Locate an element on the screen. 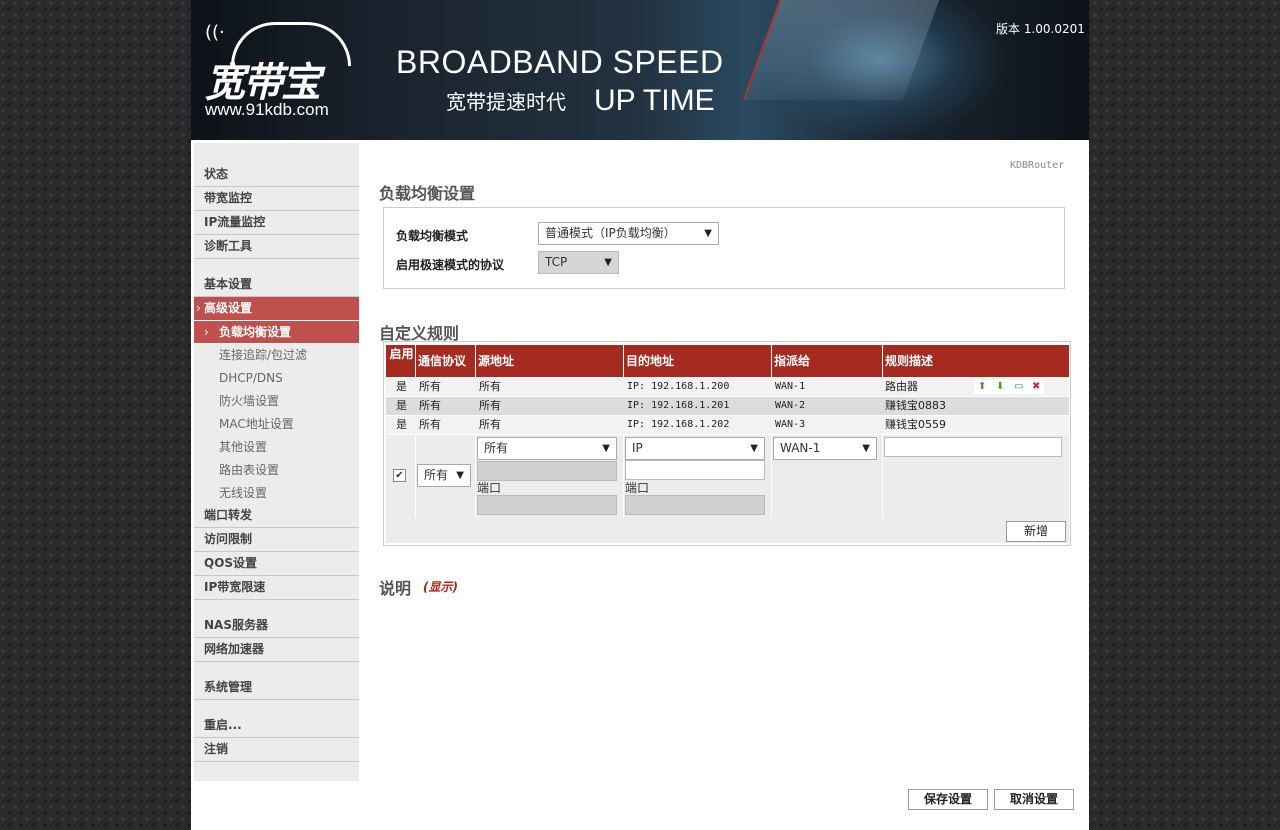  col-enabled: 启用 is located at coordinates (401, 361).